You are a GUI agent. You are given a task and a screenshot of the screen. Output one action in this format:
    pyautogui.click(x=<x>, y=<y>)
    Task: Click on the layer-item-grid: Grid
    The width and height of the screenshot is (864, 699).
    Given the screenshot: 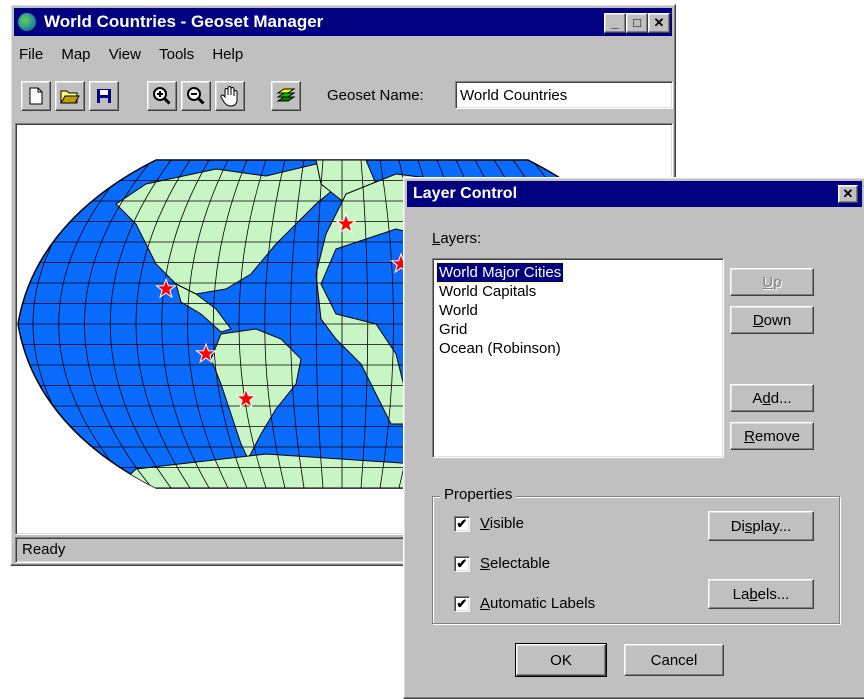 What is the action you would take?
    pyautogui.click(x=453, y=329)
    